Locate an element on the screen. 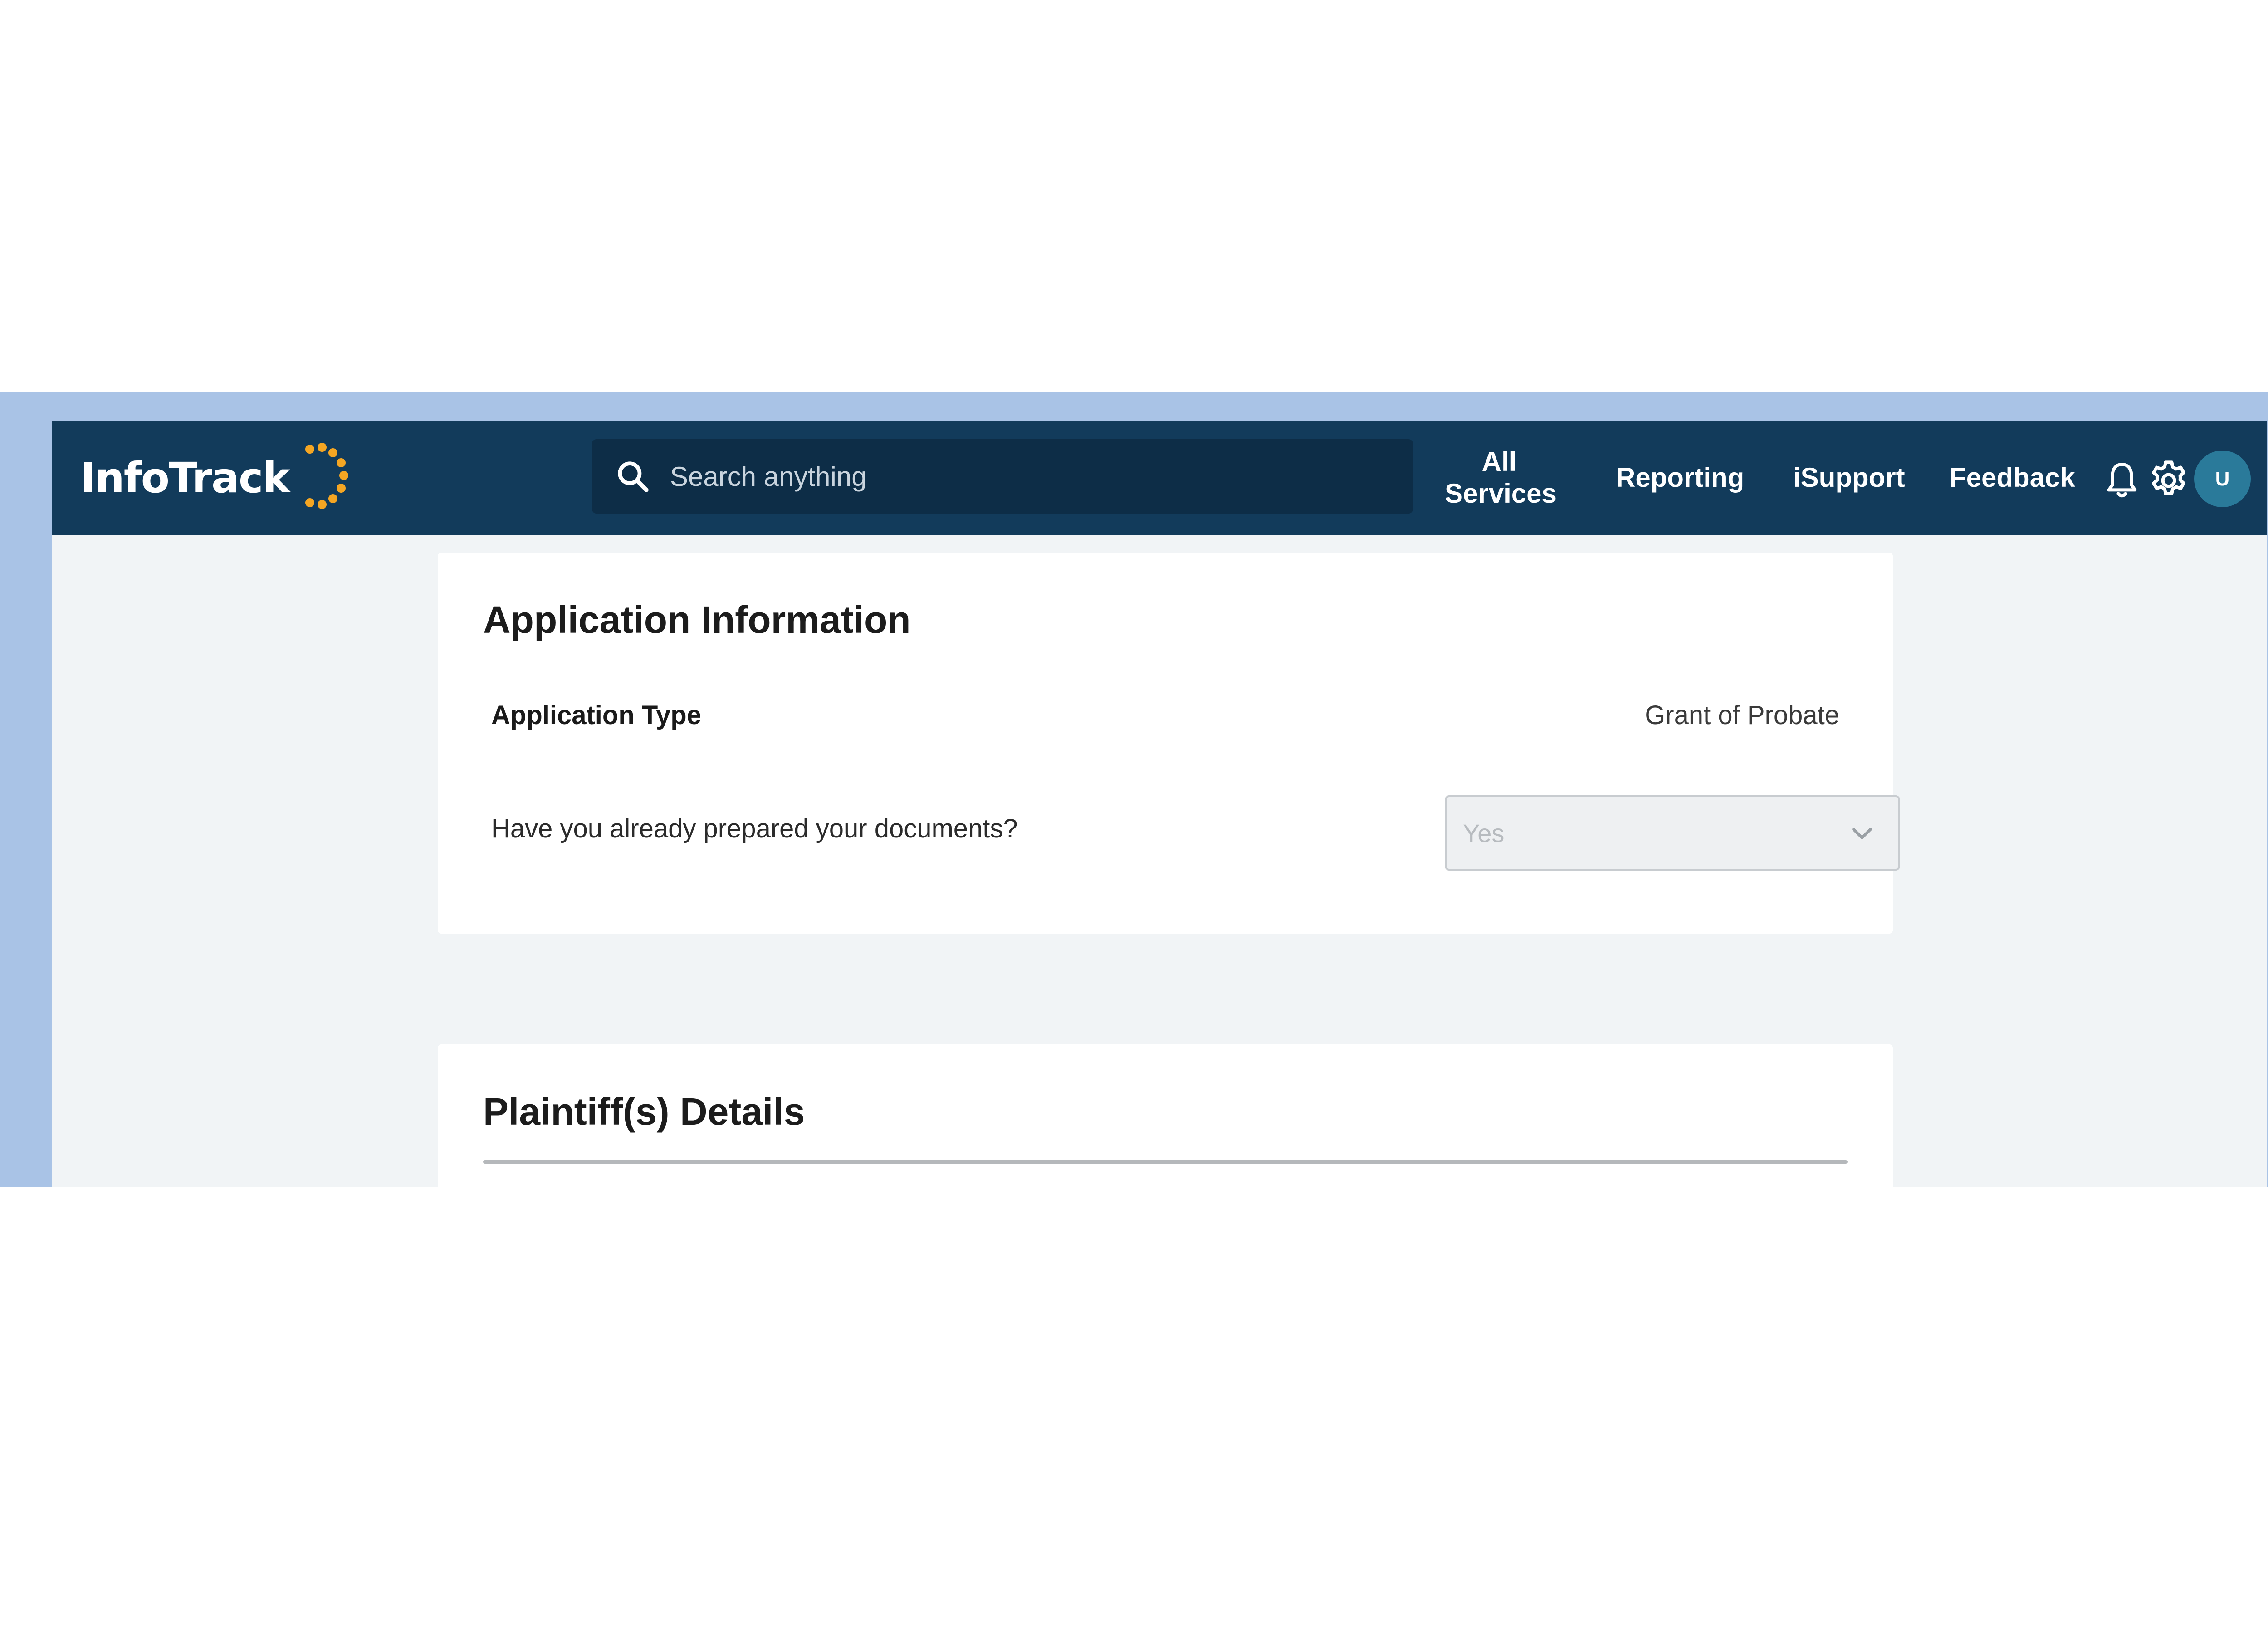 Image resolution: width=2268 pixels, height=1626 pixels. application-type-value: Grant of Probate is located at coordinates (1742, 715).